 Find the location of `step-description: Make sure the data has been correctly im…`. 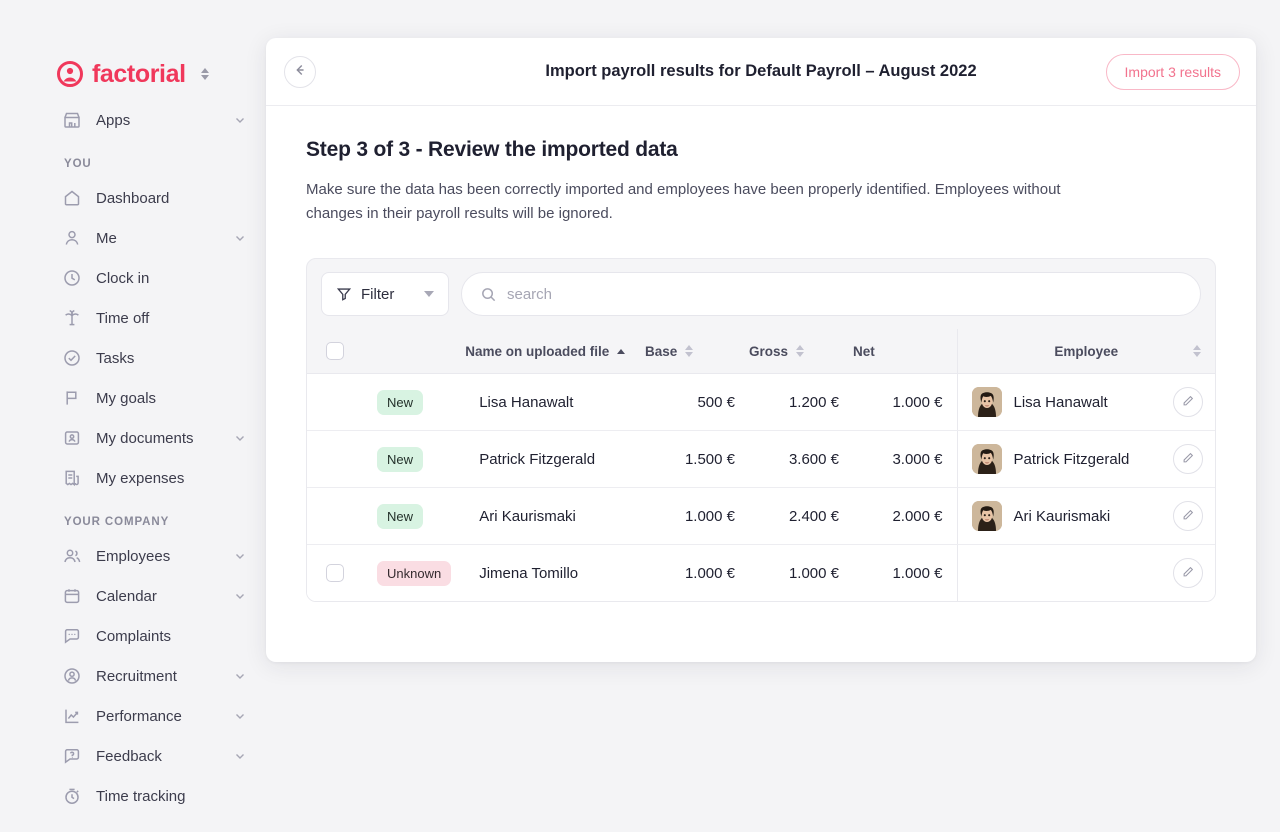

step-description: Make sure the data has been correctly im… is located at coordinates (683, 201).